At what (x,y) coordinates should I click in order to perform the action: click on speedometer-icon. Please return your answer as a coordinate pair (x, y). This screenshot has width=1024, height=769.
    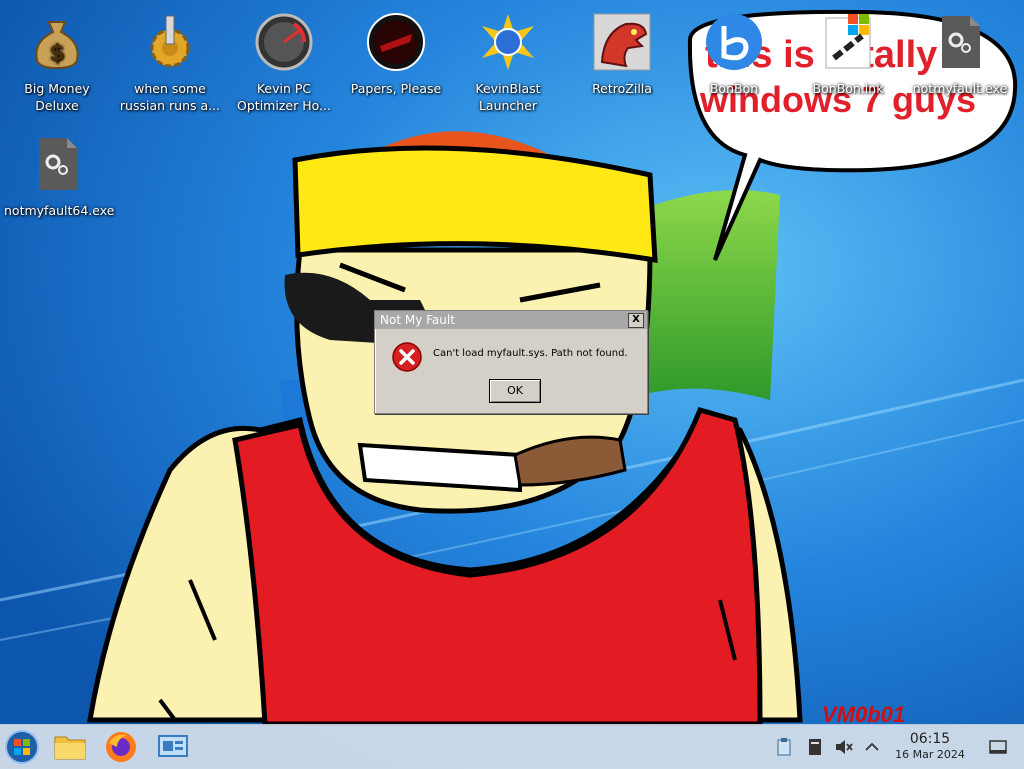
    Looking at the image, I should click on (284, 42).